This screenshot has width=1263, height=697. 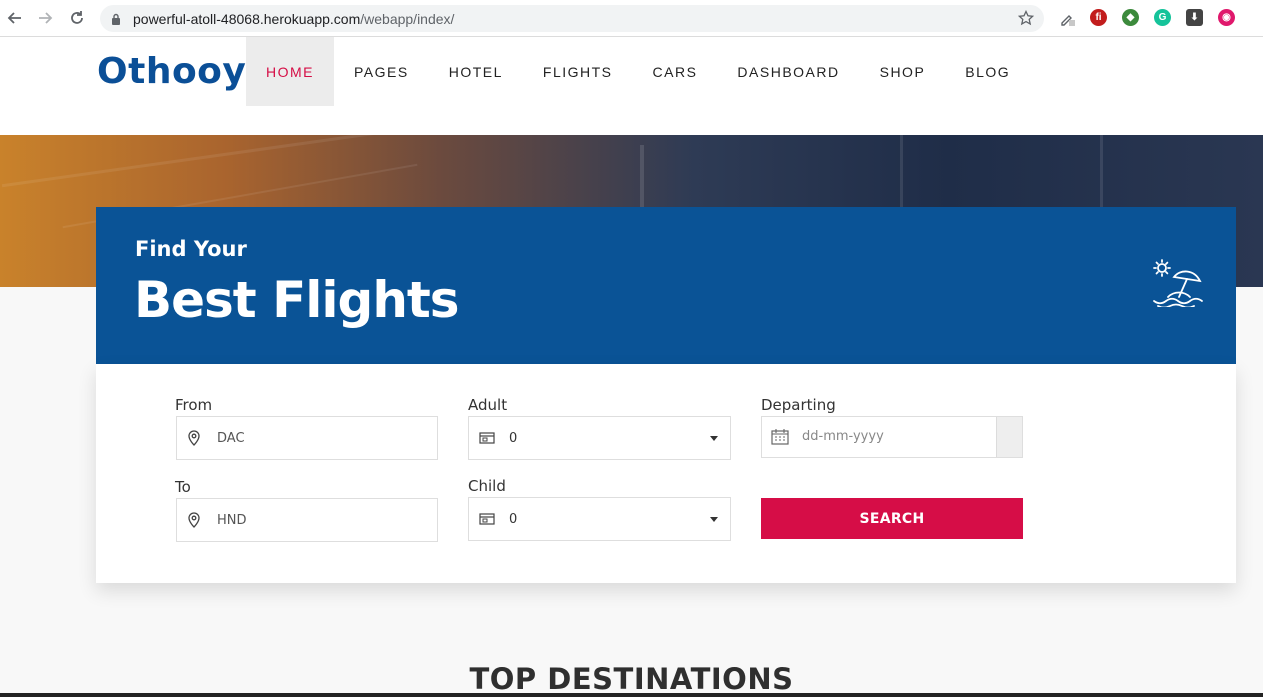 I want to click on section-title: TOP DESTINATIONS, so click(x=631, y=679).